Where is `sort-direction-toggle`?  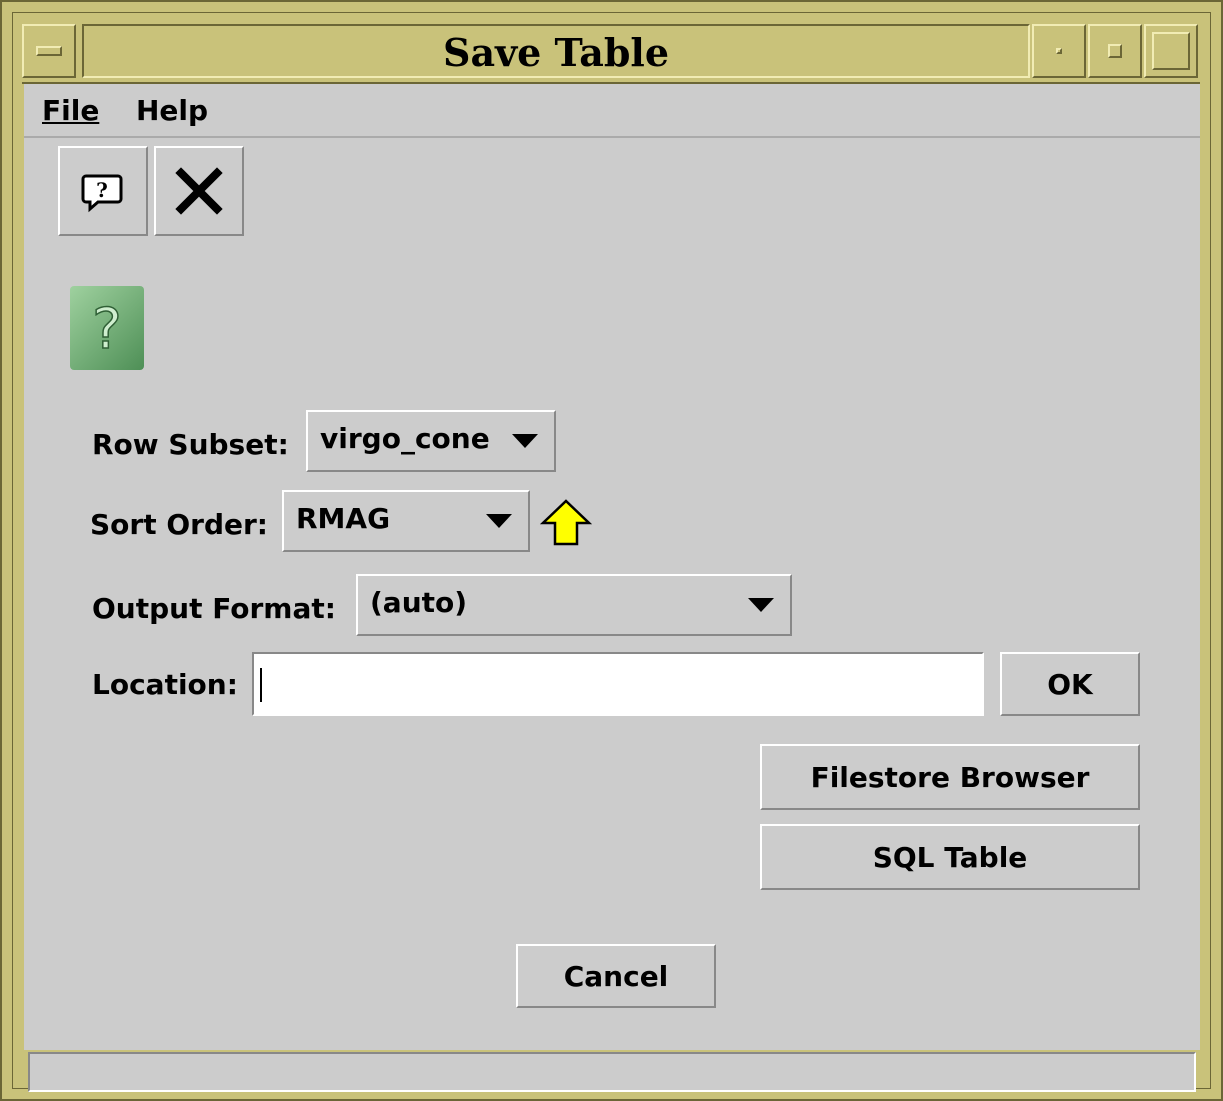
sort-direction-toggle is located at coordinates (566, 523).